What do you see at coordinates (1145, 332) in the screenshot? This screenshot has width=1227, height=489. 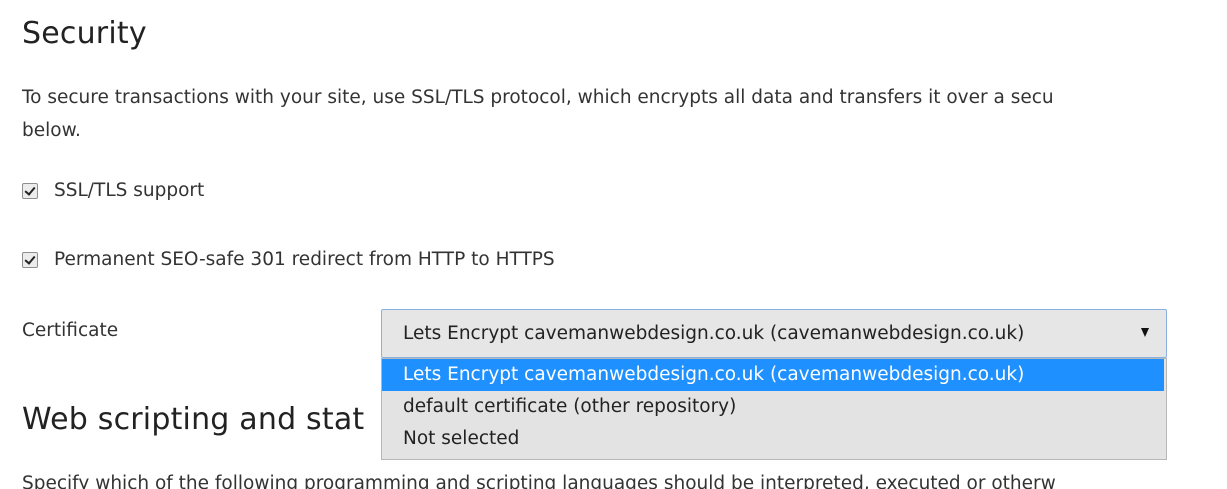 I see `chevron-down-icon` at bounding box center [1145, 332].